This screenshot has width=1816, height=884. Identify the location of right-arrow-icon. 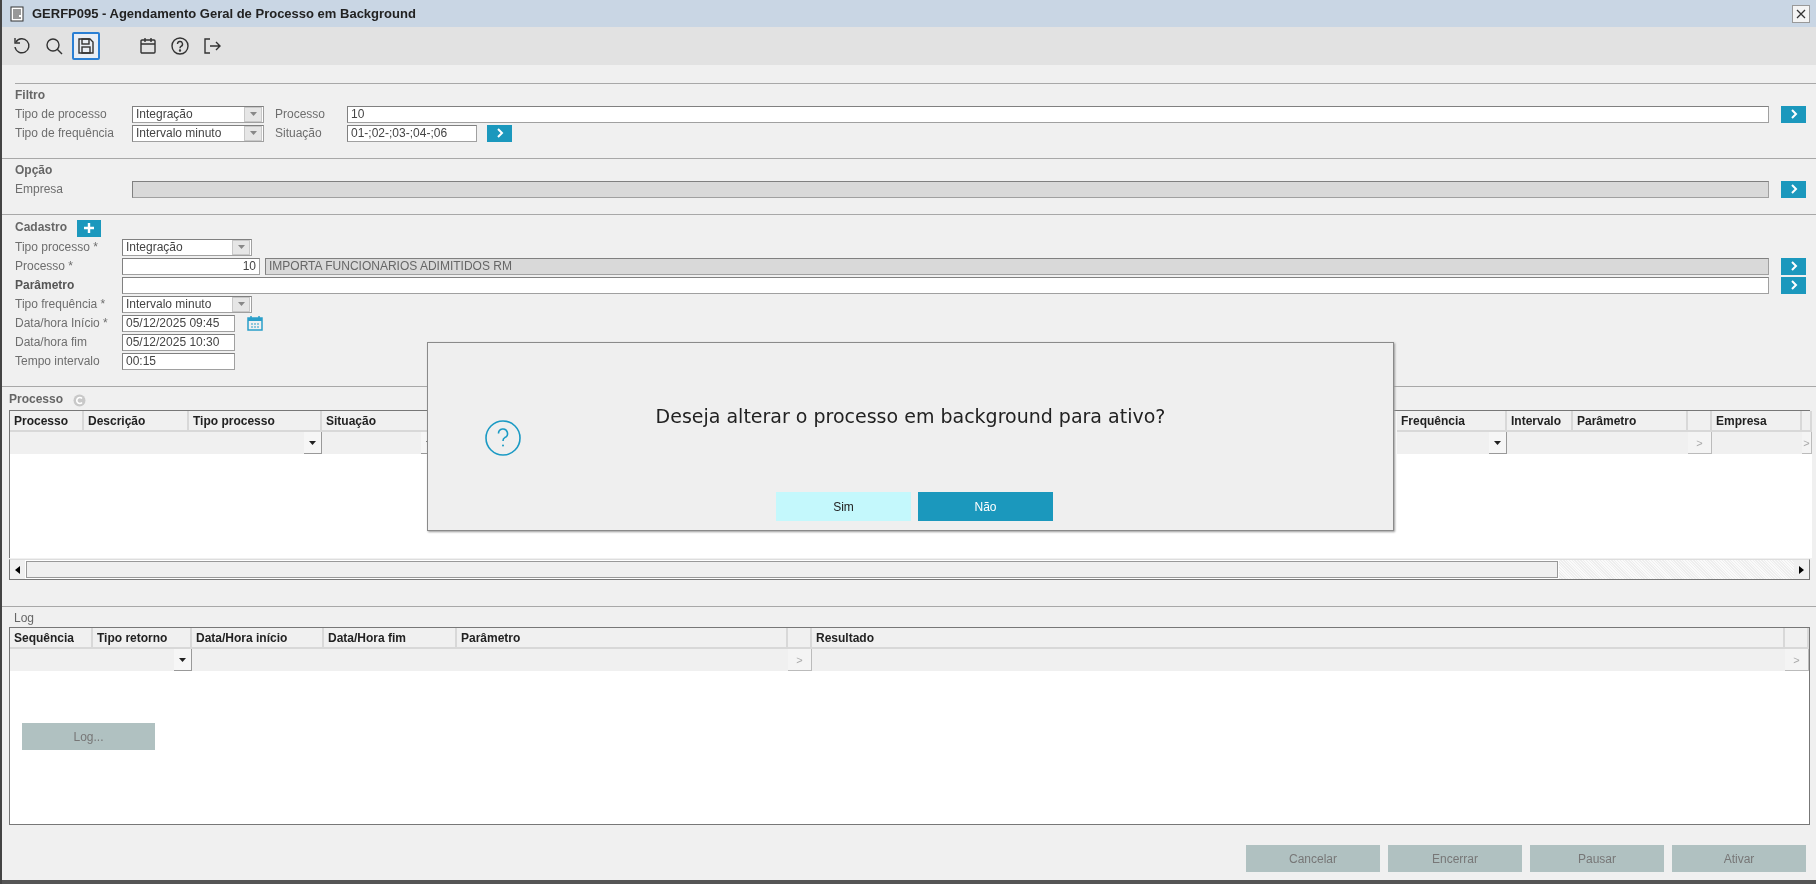
(1801, 569).